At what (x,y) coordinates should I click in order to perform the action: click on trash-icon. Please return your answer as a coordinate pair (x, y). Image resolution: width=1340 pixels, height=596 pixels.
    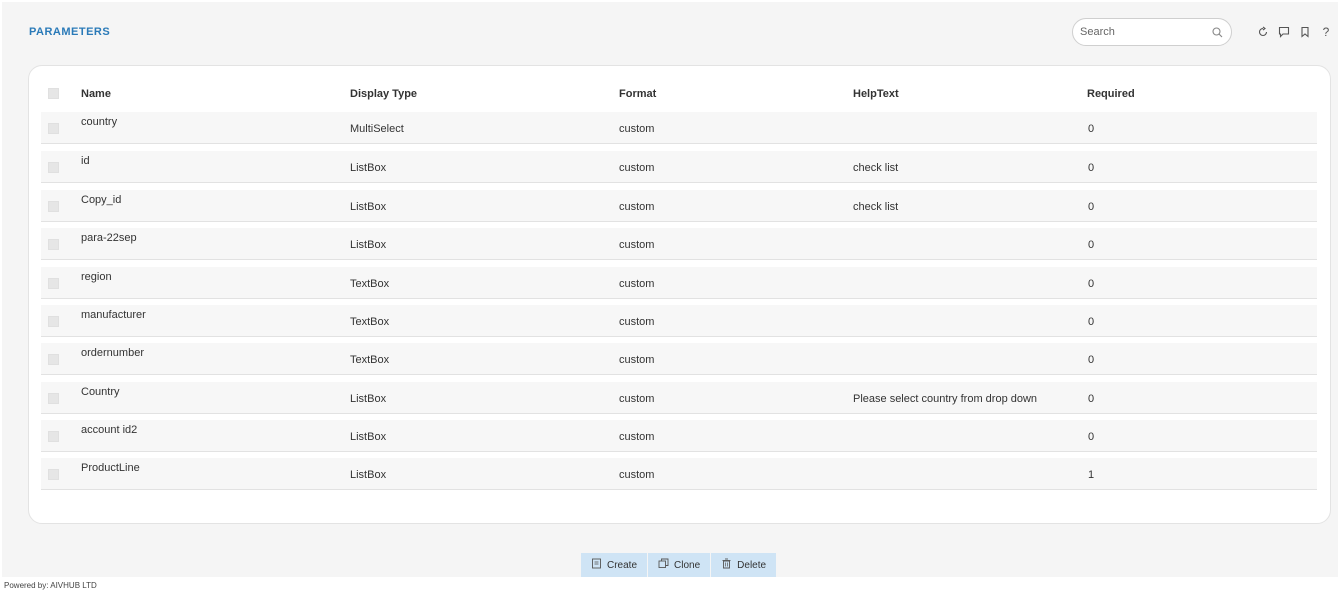
    Looking at the image, I should click on (726, 565).